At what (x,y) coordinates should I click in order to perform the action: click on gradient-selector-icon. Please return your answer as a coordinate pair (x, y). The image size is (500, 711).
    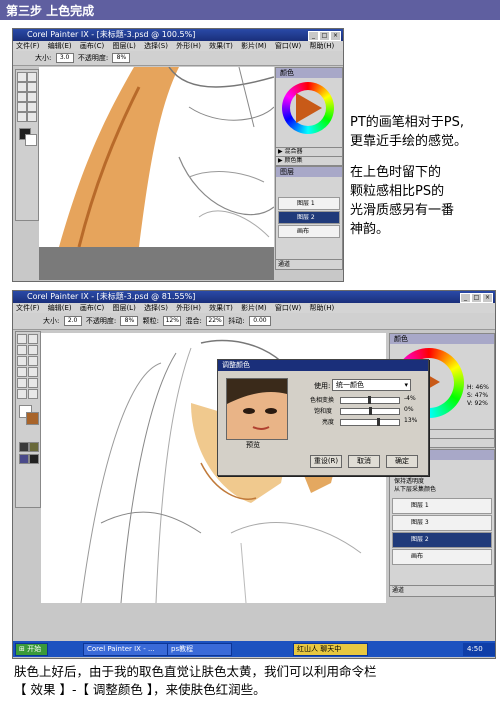
    Looking at the image, I should click on (24, 459).